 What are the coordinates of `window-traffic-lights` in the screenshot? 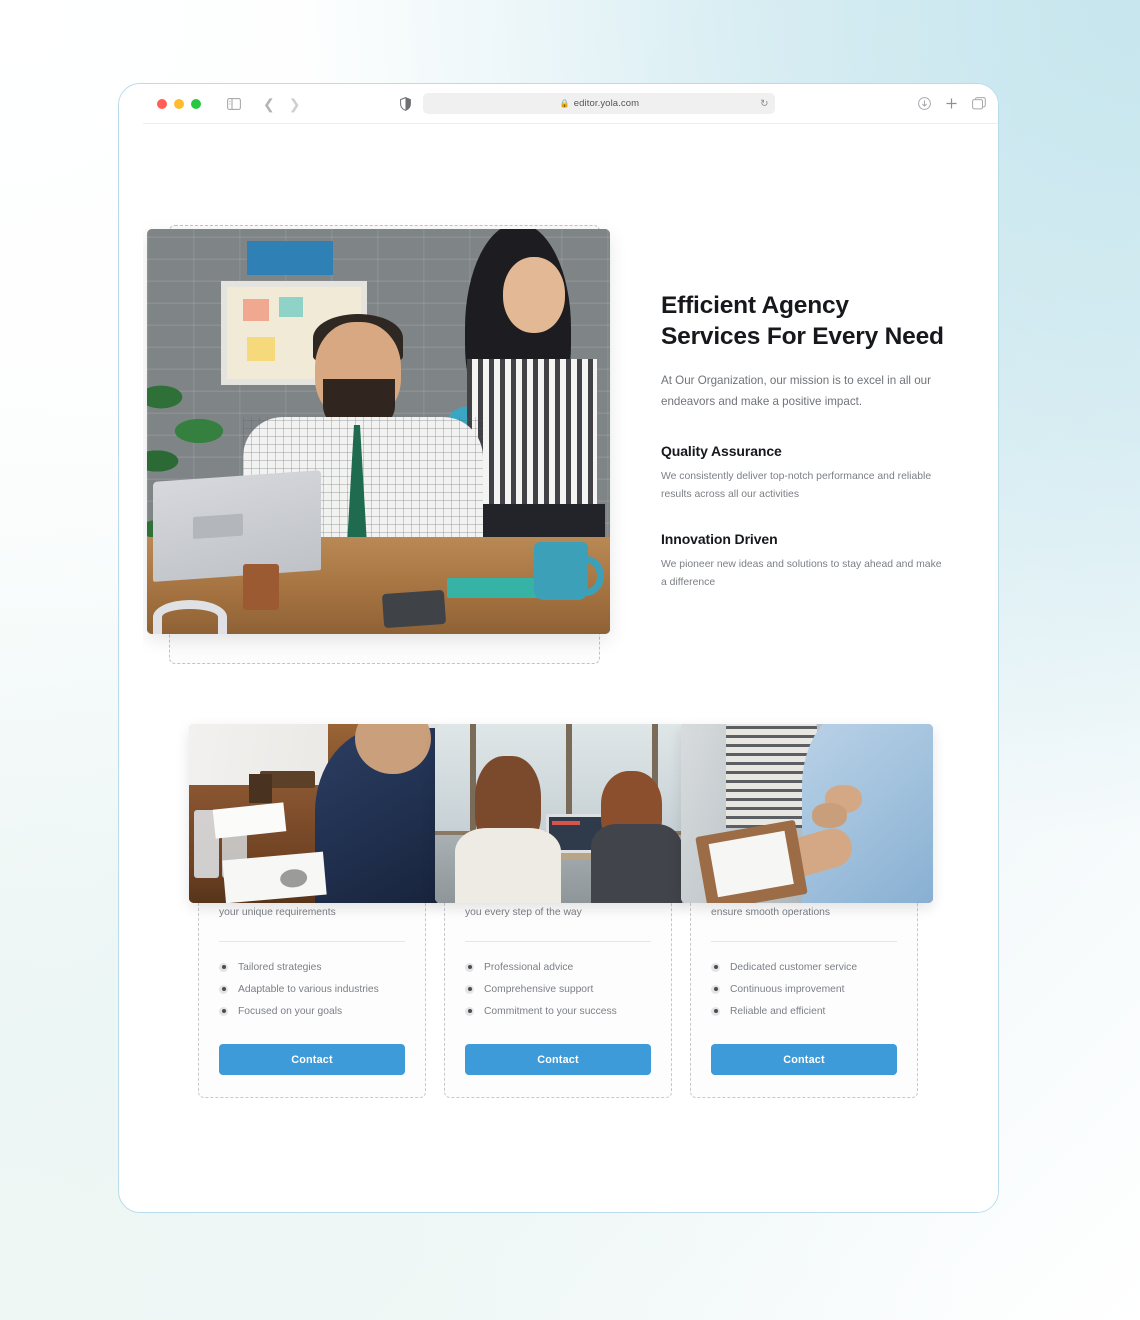 It's located at (179, 103).